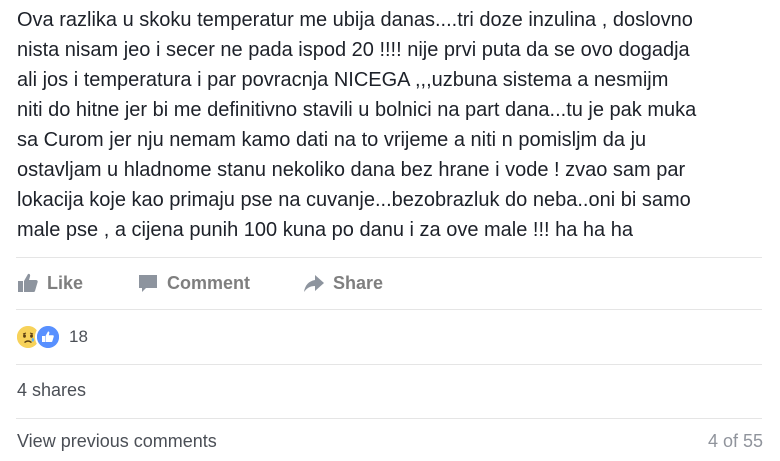 Image resolution: width=780 pixels, height=461 pixels. What do you see at coordinates (65, 282) in the screenshot?
I see `like-label: Like` at bounding box center [65, 282].